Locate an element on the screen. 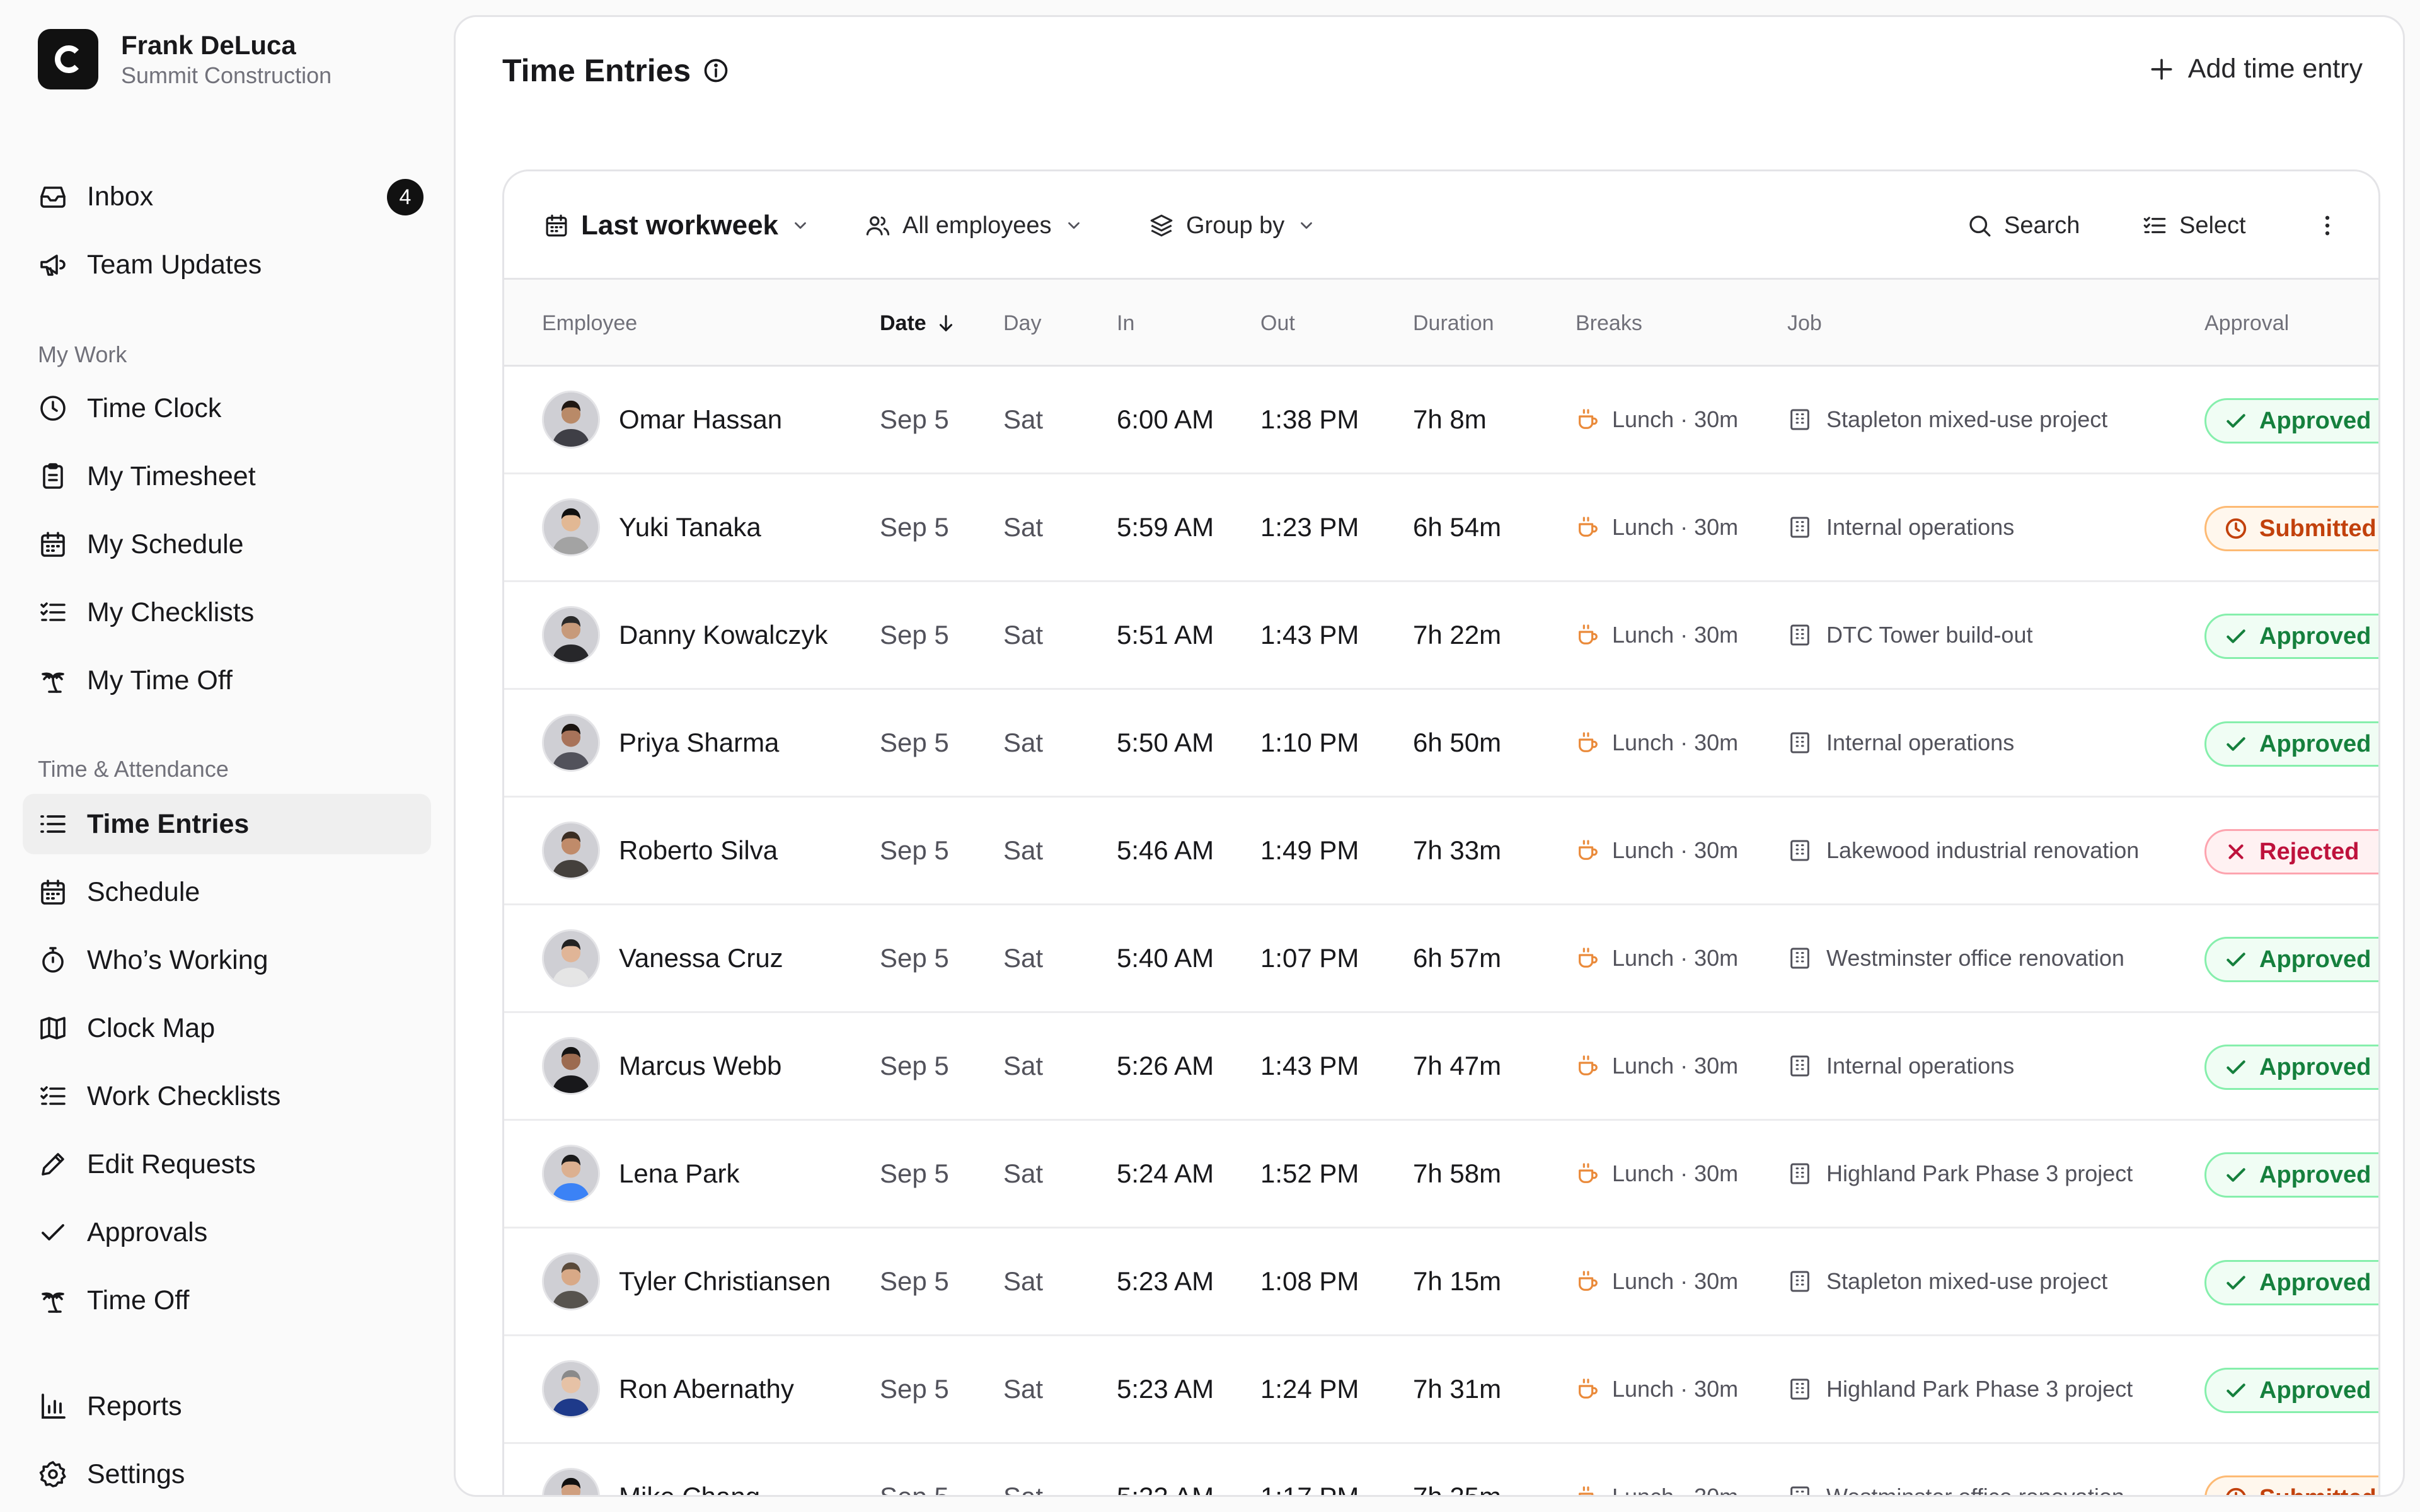  sidebar-item-approvals: Approvals is located at coordinates (227, 1232).